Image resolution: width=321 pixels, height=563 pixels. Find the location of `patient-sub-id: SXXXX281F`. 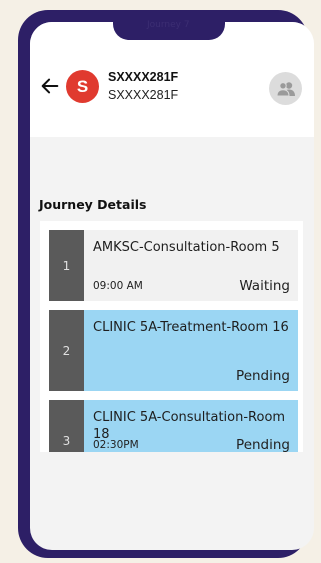

patient-sub-id: SXXXX281F is located at coordinates (143, 95).